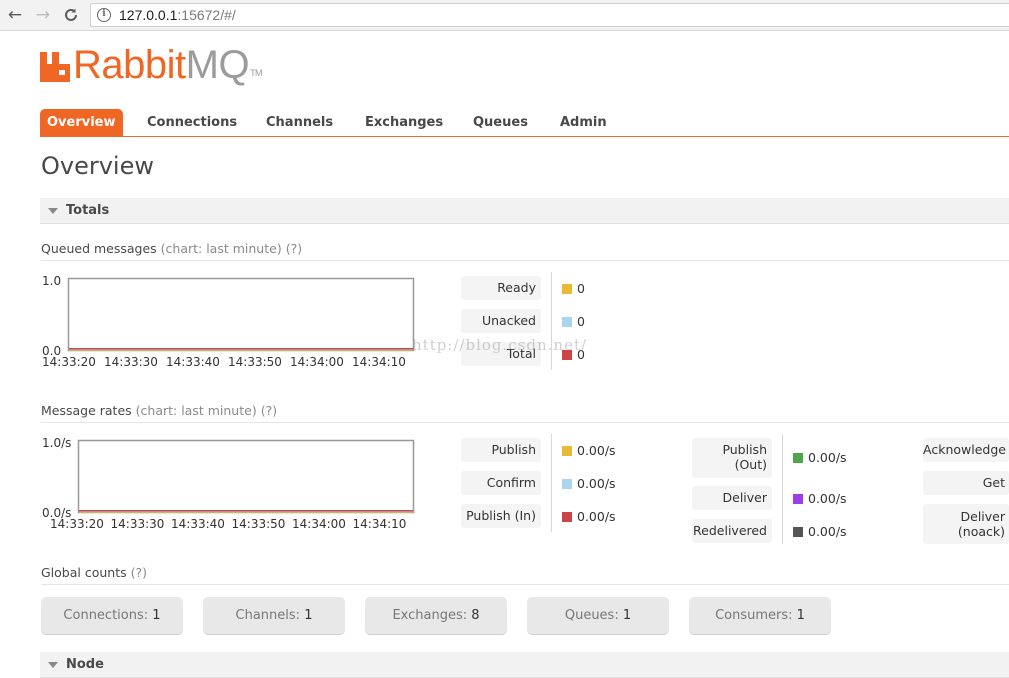  What do you see at coordinates (501, 321) in the screenshot?
I see `stat-label-unacked: Unacked` at bounding box center [501, 321].